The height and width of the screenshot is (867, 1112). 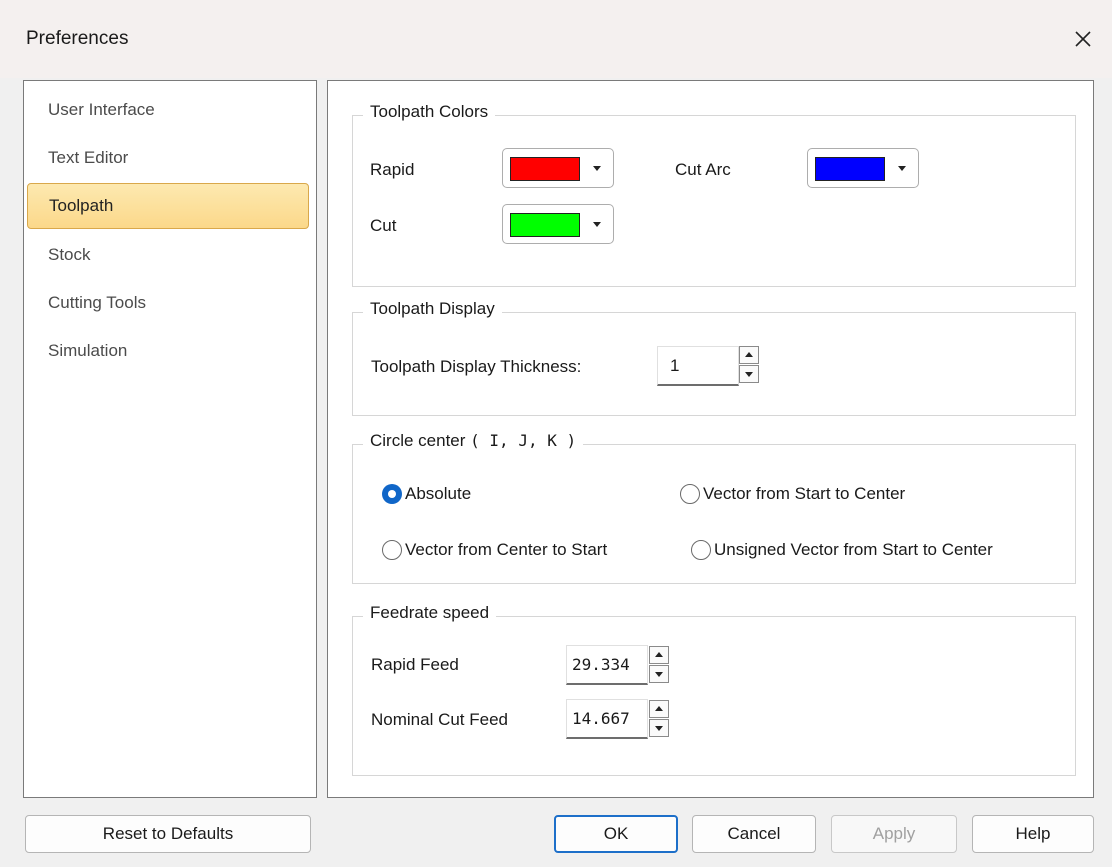 I want to click on radio-vector-center-to-start: Vector from Center to Start, so click(x=527, y=551).